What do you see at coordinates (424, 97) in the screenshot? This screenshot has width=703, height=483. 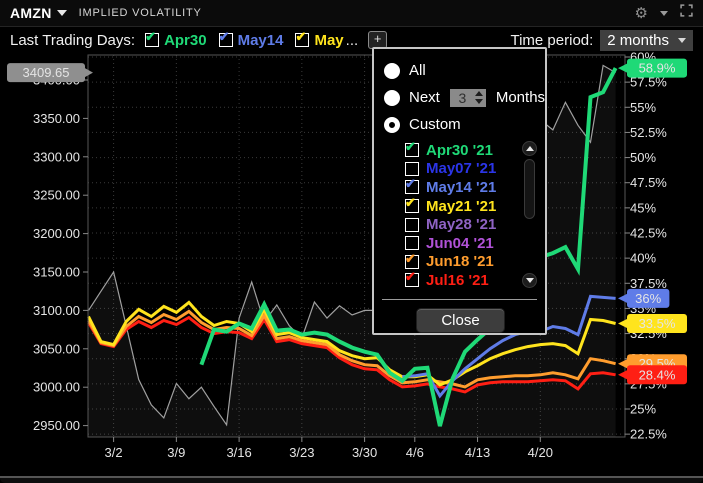 I see `radio-next-label: Next` at bounding box center [424, 97].